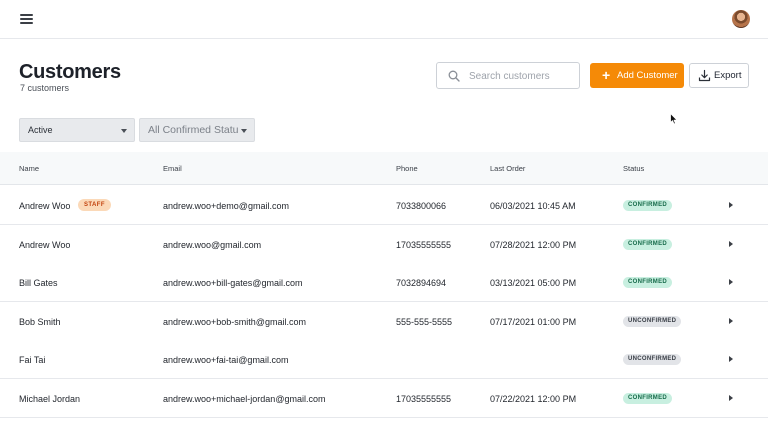 This screenshot has height=432, width=768. I want to click on customer-email: andrew.woo@gmail.com, so click(212, 244).